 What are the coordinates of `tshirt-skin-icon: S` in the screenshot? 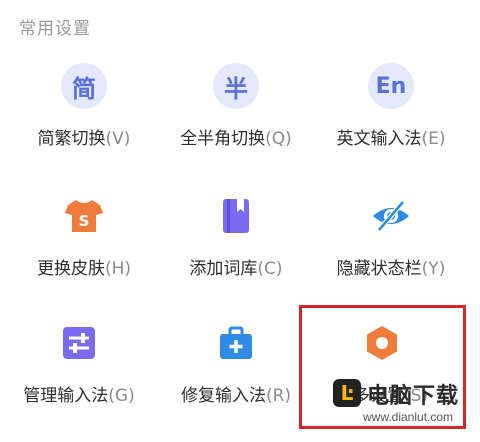 It's located at (84, 216).